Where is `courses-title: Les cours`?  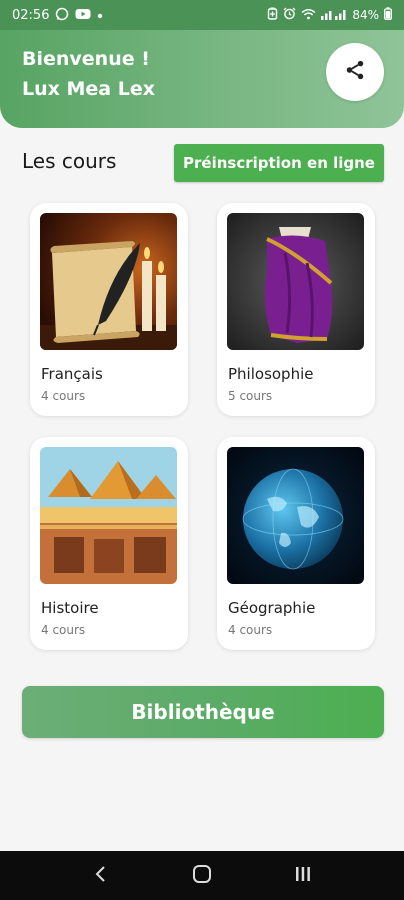 courses-title: Les cours is located at coordinates (69, 161).